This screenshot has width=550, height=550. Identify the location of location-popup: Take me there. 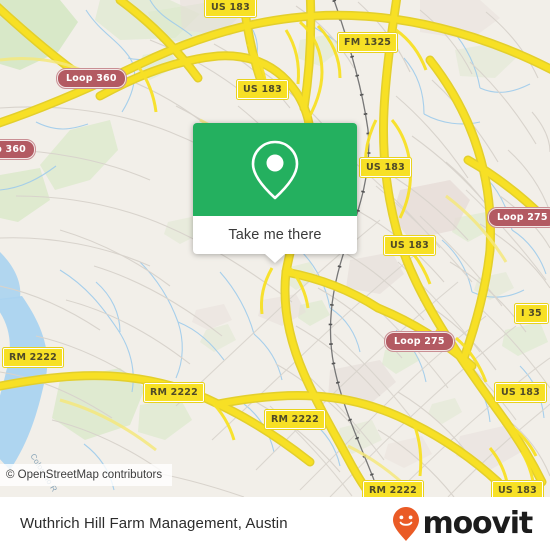
(275, 193).